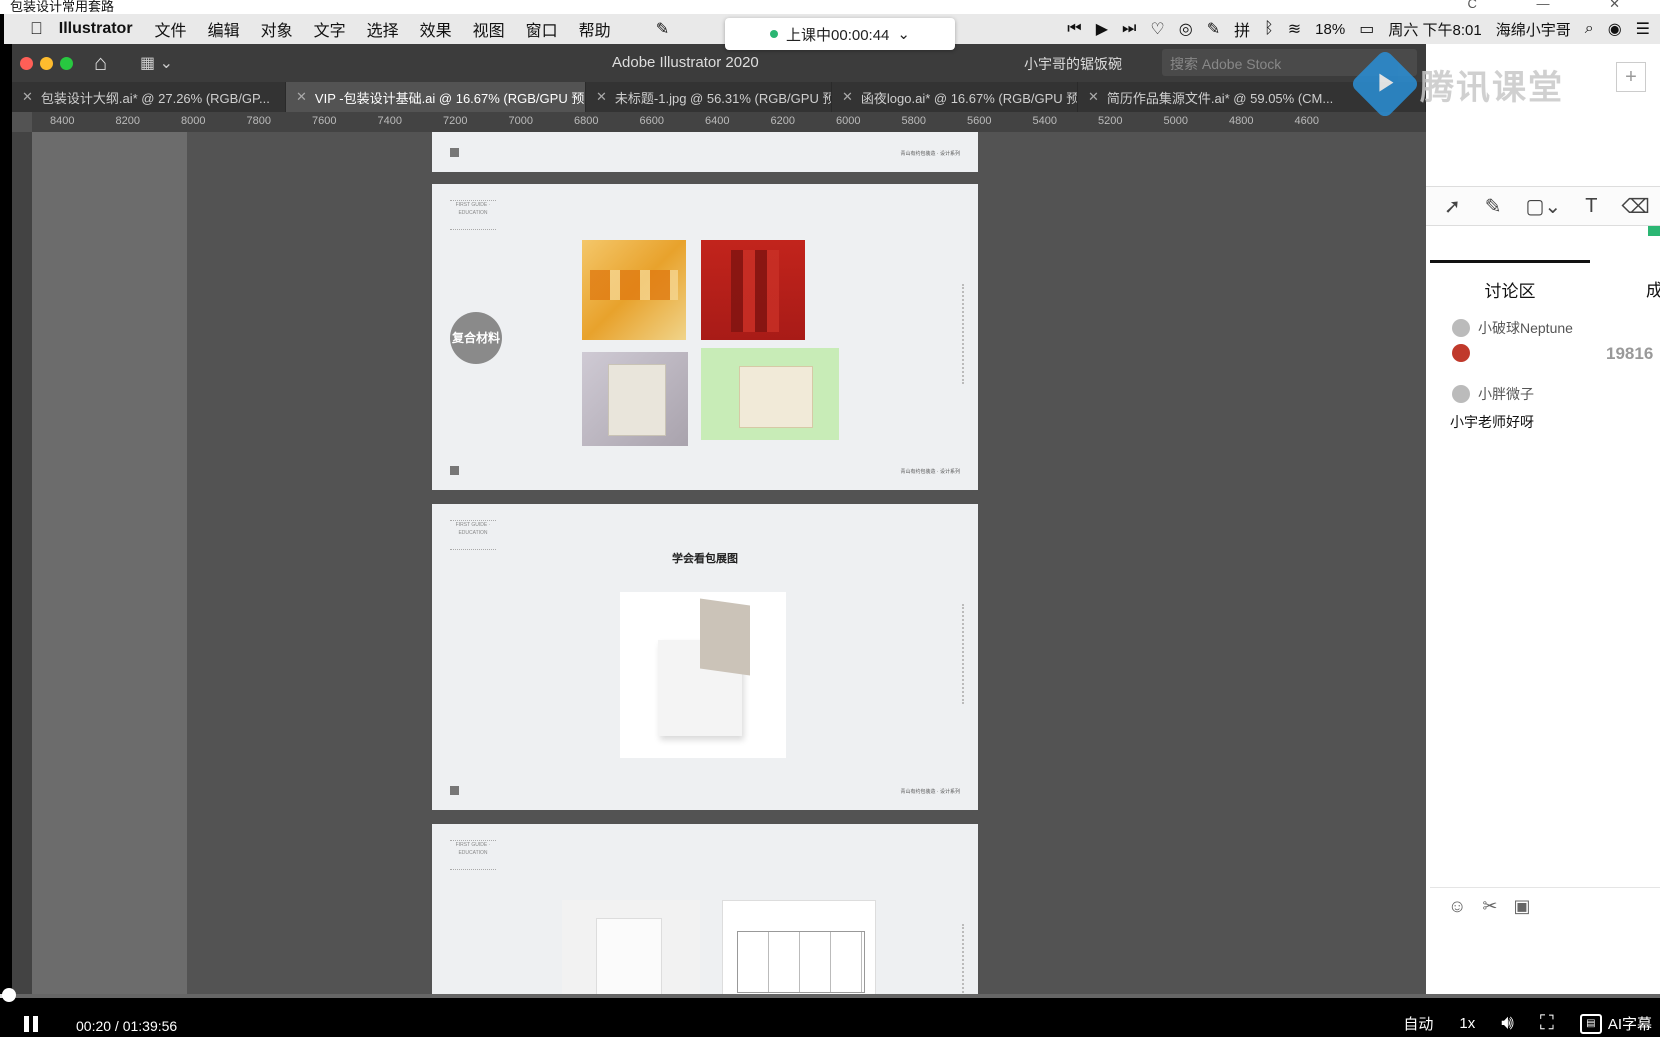 The height and width of the screenshot is (1037, 1660). Describe the element at coordinates (1461, 353) in the screenshot. I see `sticker-avatar` at that location.